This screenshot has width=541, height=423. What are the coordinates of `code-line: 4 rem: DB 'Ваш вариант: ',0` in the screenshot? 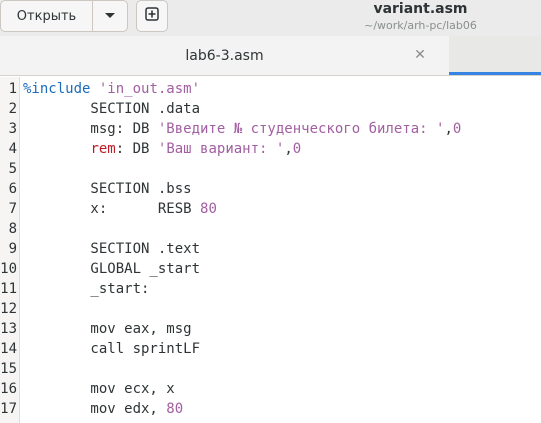 It's located at (270, 149).